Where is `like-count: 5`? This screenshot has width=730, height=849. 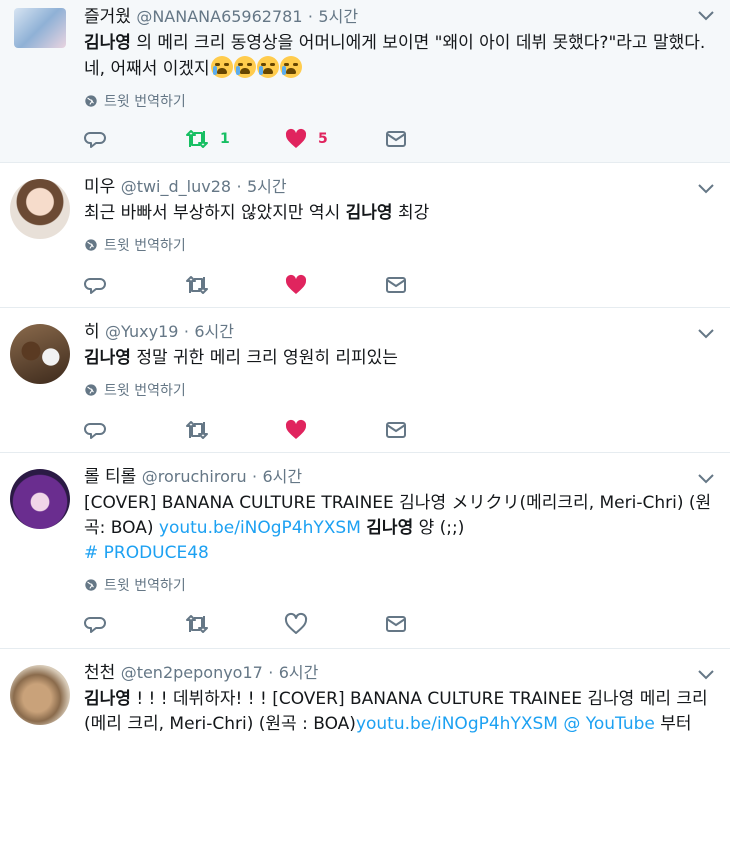
like-count: 5 is located at coordinates (323, 139).